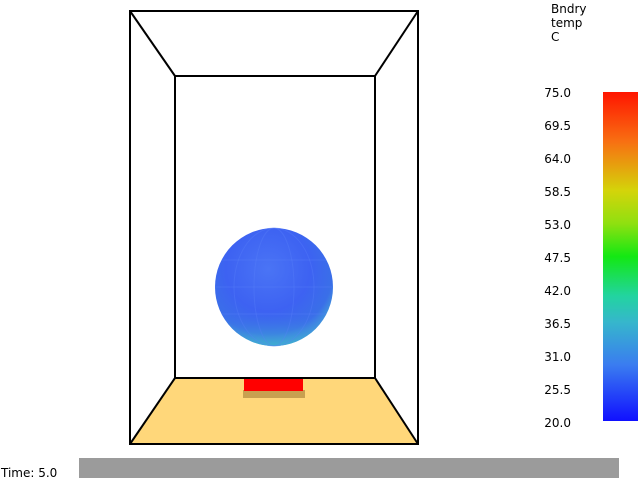  I want to click on legend-tick: 64.0, so click(557, 159).